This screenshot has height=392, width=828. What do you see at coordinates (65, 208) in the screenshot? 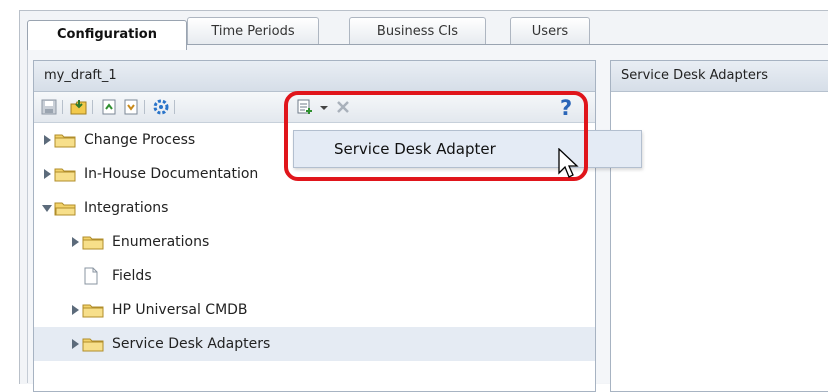
I see `open-folder-icon` at bounding box center [65, 208].